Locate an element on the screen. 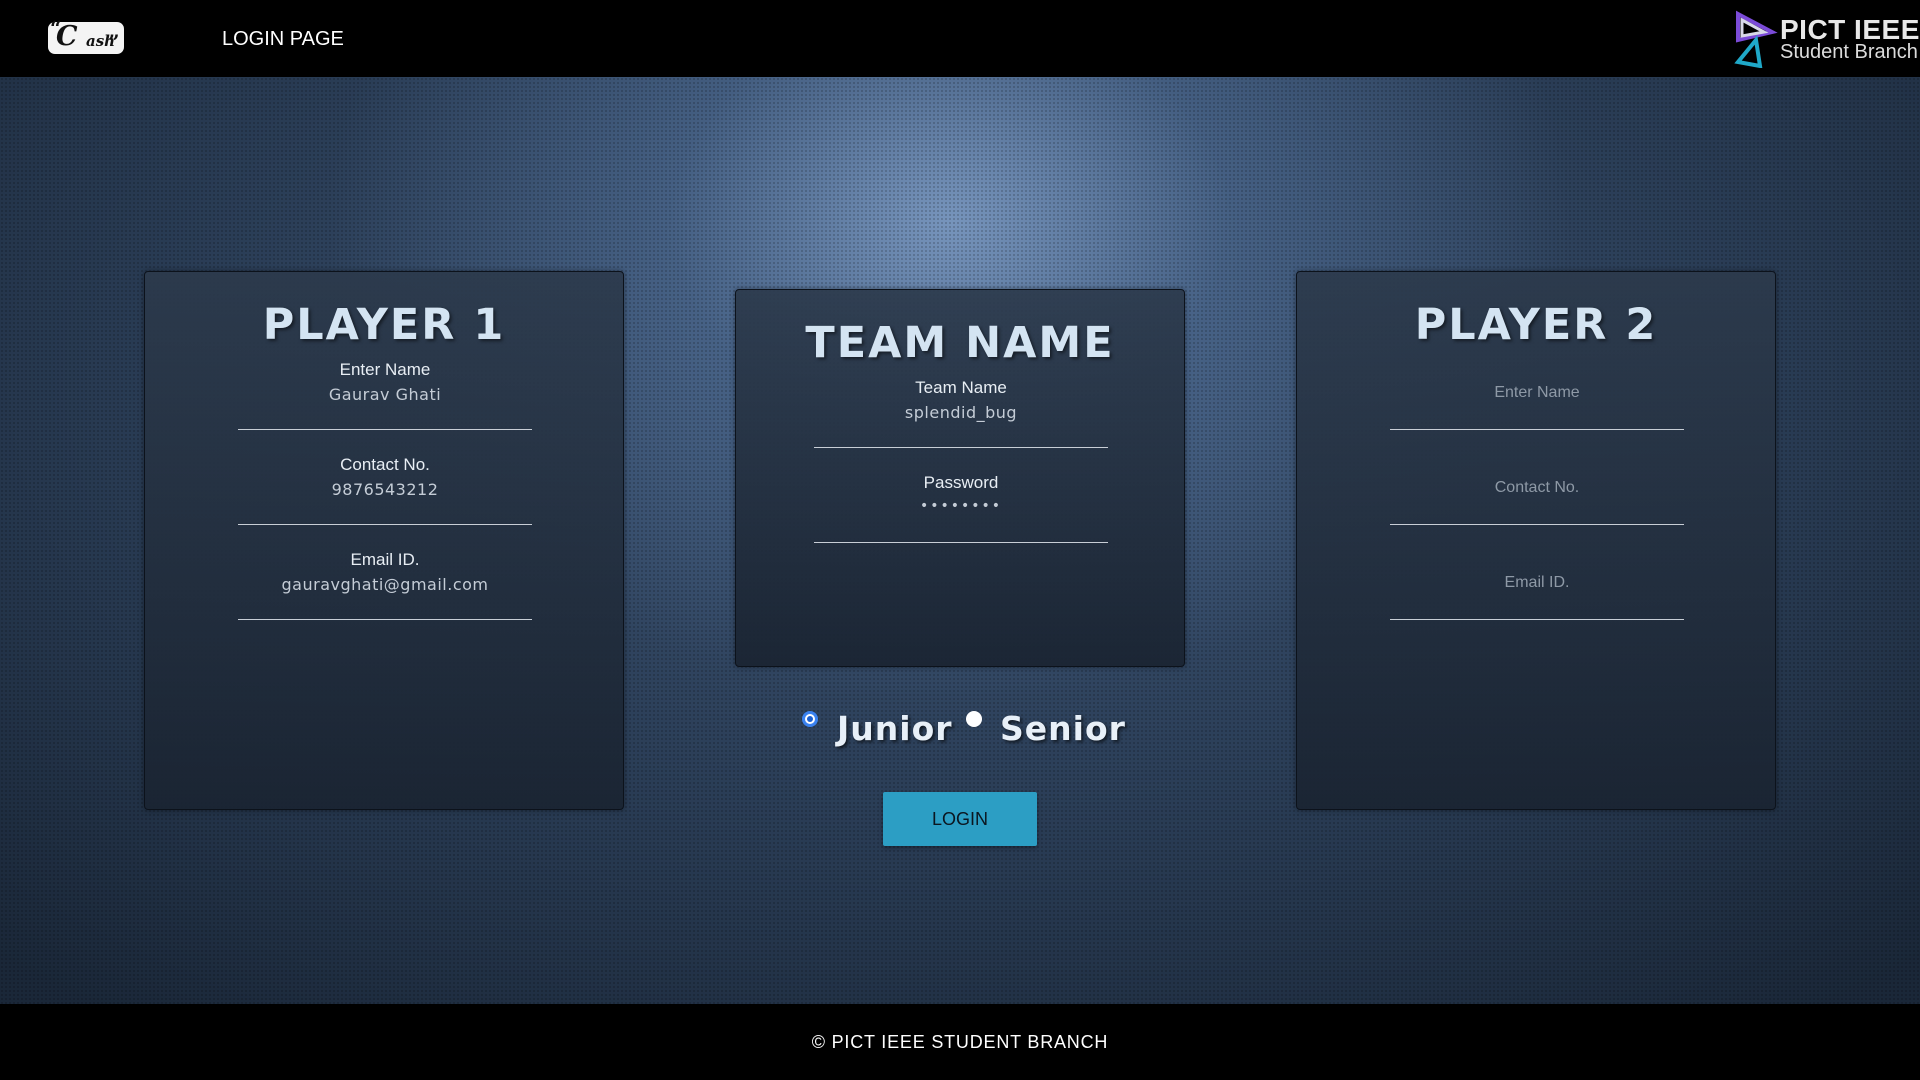 The width and height of the screenshot is (1920, 1080). player1-email-label: Email ID. is located at coordinates (385, 559).